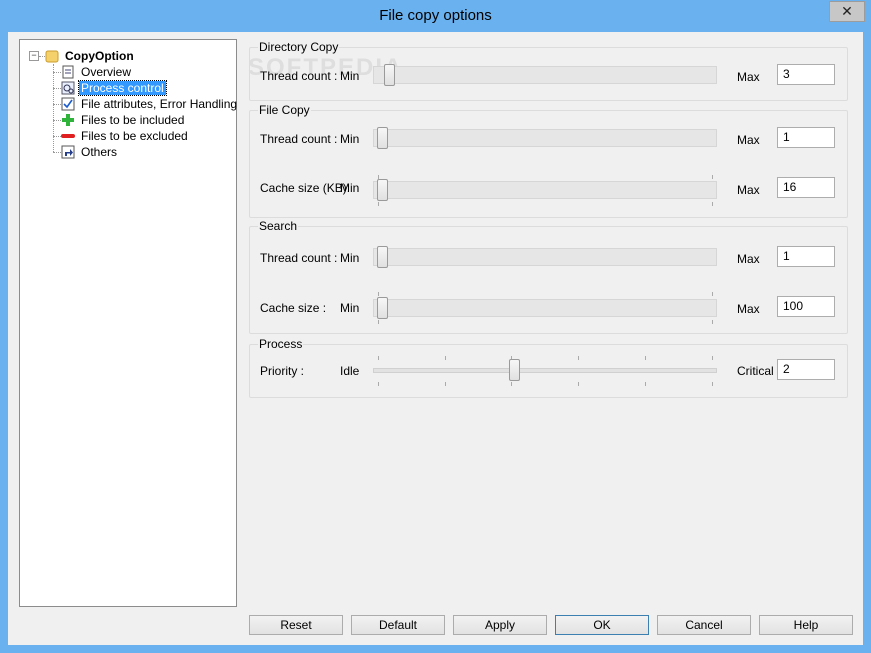  Describe the element at coordinates (52, 56) in the screenshot. I see `folder-icon` at that location.